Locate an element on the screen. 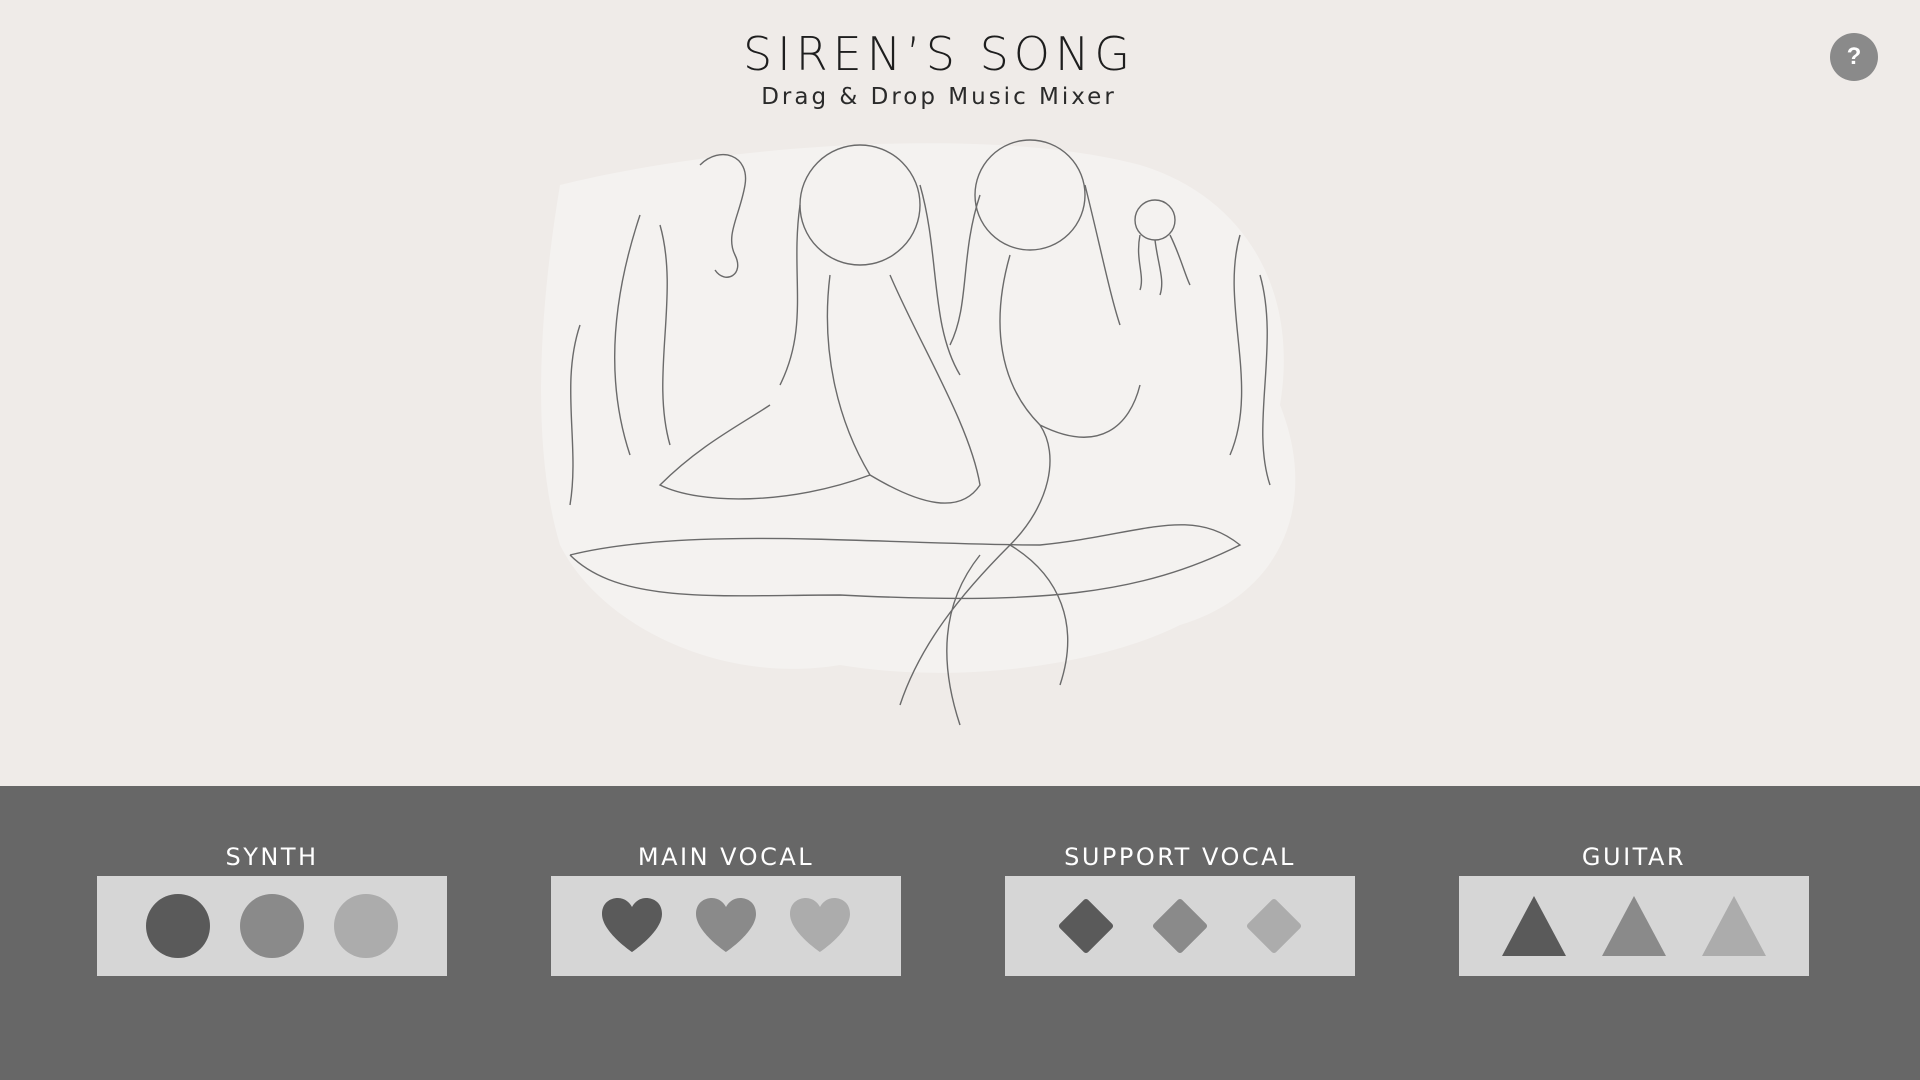 The height and width of the screenshot is (1080, 1920). app-subtitle: Drag & Drop Music Mixer is located at coordinates (939, 97).